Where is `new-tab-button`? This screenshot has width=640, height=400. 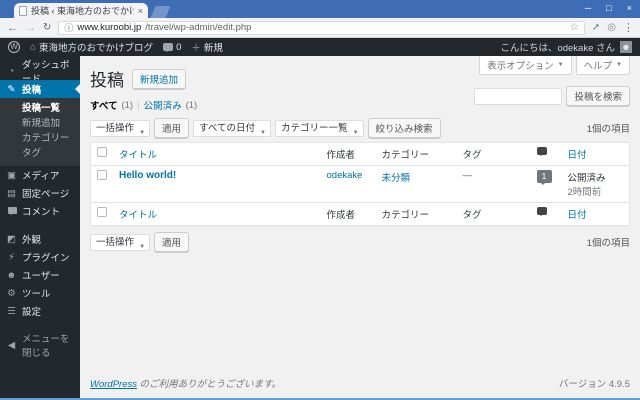 new-tab-button is located at coordinates (160, 12).